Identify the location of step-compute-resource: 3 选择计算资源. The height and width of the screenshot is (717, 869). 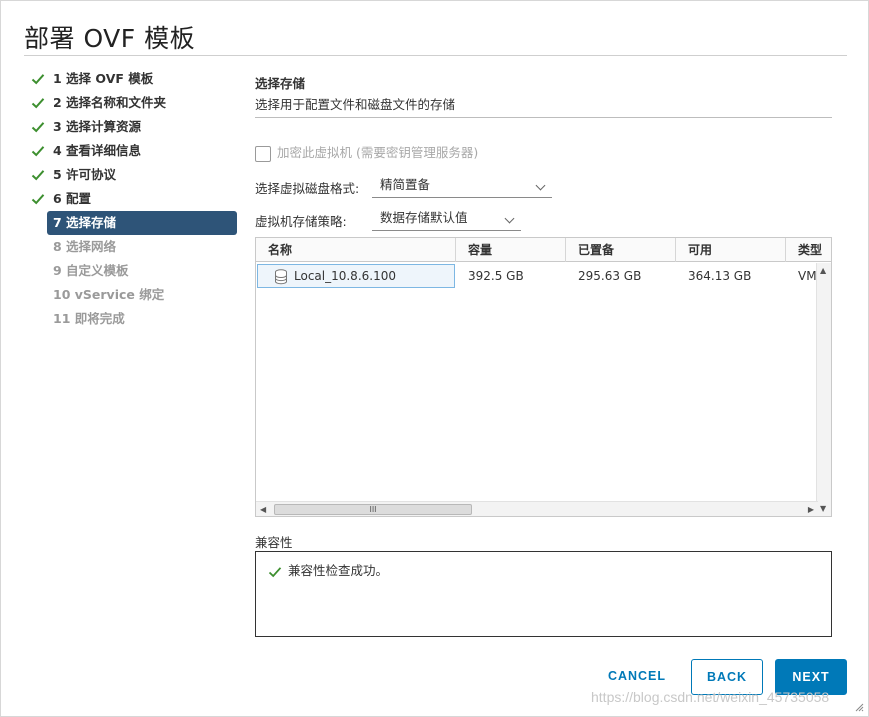
(131, 127).